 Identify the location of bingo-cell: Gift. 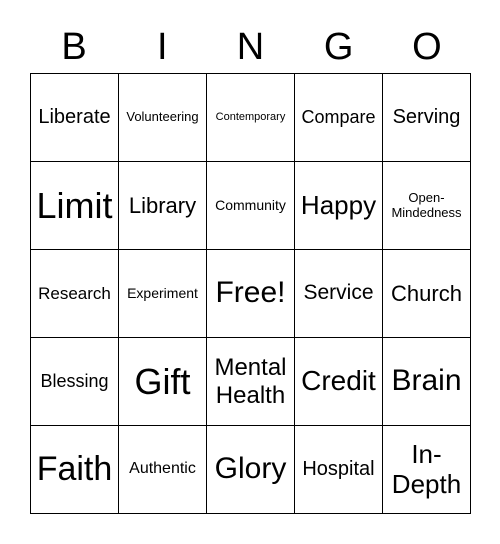
(163, 382).